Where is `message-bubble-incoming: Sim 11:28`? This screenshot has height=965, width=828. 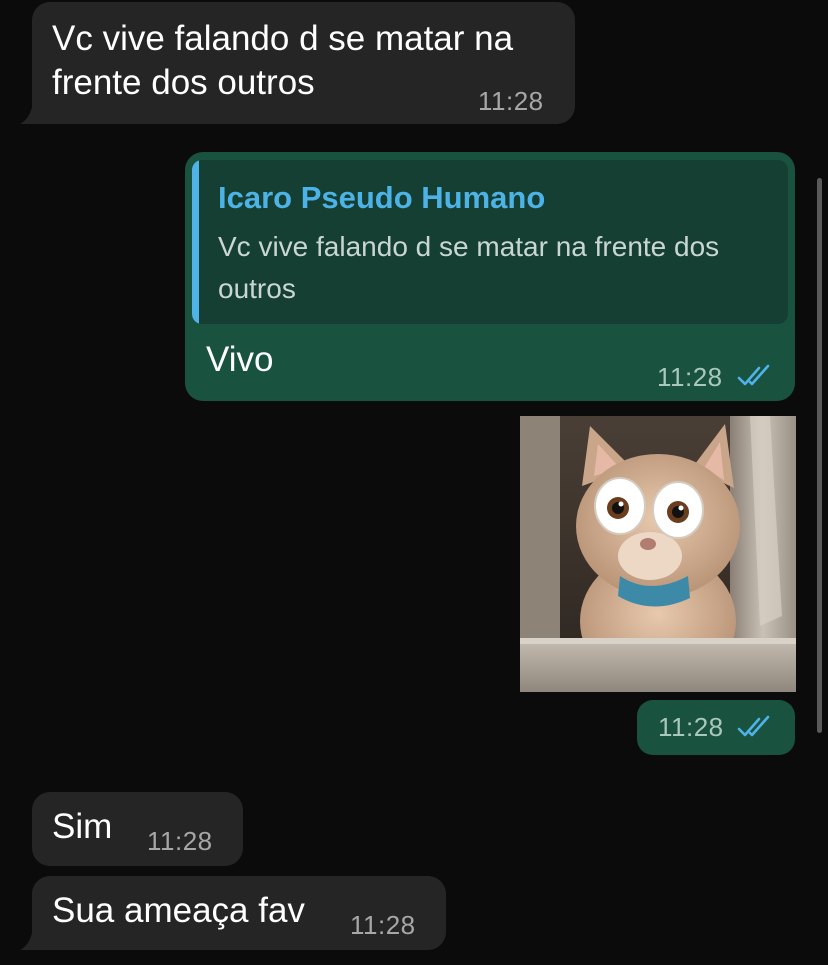 message-bubble-incoming: Sim 11:28 is located at coordinates (137, 829).